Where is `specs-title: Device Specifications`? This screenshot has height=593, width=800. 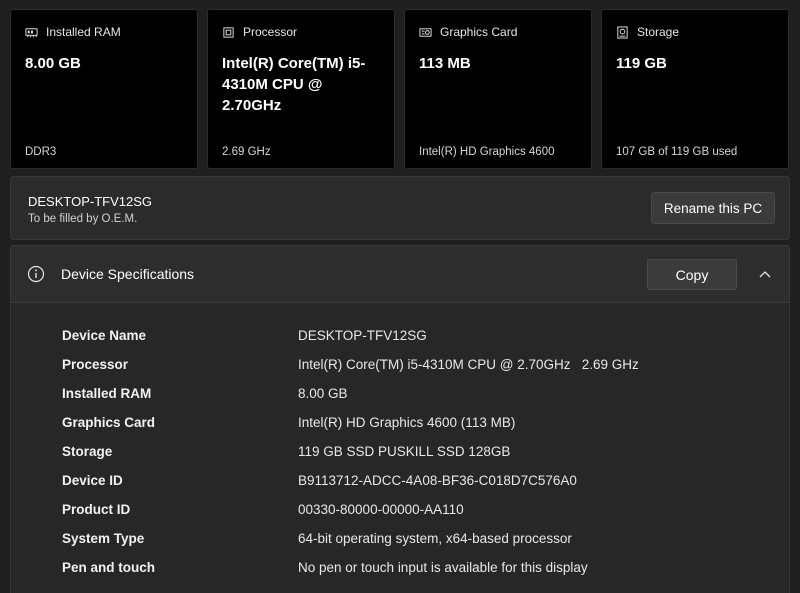
specs-title: Device Specifications is located at coordinates (128, 274).